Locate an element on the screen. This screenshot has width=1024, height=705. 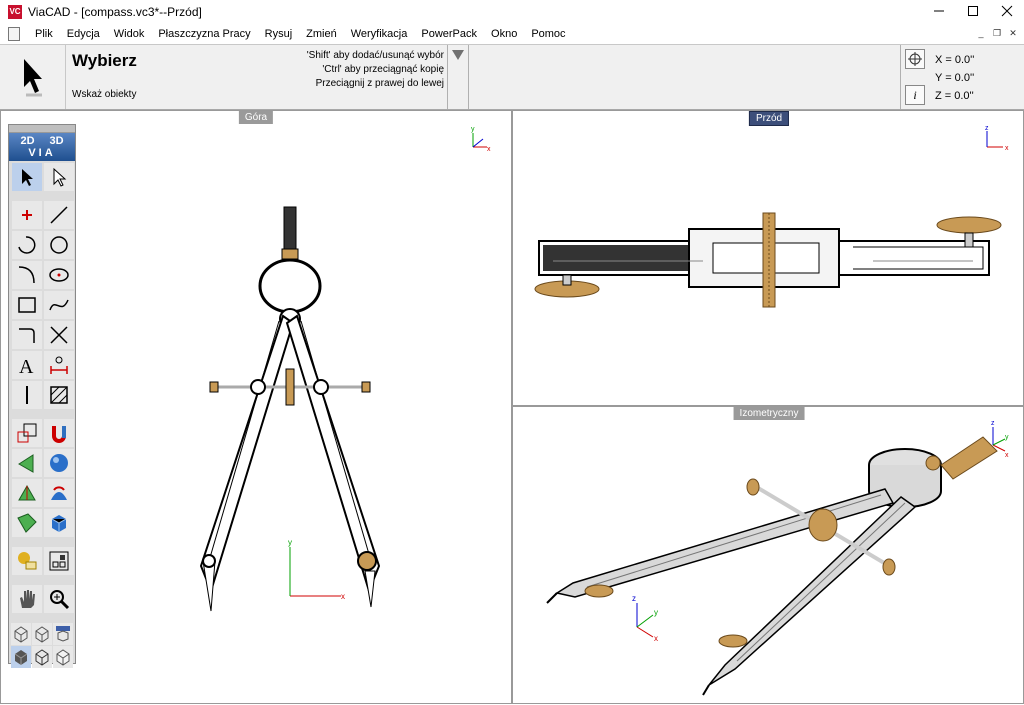
palette-via-label: VIA is located at coordinates (42, 153).